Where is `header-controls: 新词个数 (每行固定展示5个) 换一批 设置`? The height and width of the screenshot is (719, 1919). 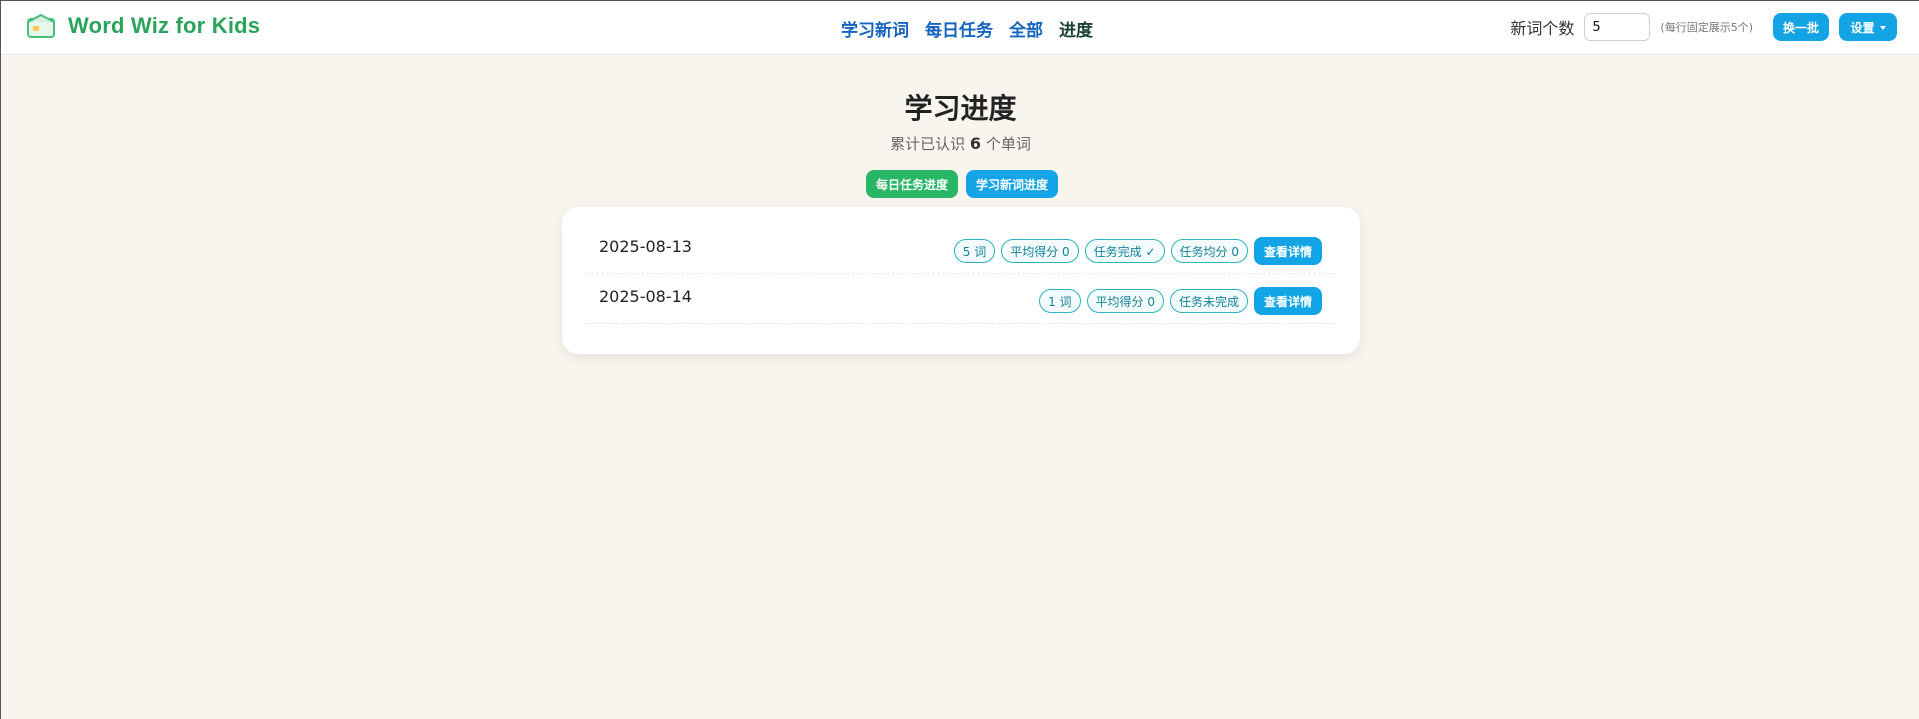
header-controls: 新词个数 (每行固定展示5个) 换一批 设置 is located at coordinates (1703, 27).